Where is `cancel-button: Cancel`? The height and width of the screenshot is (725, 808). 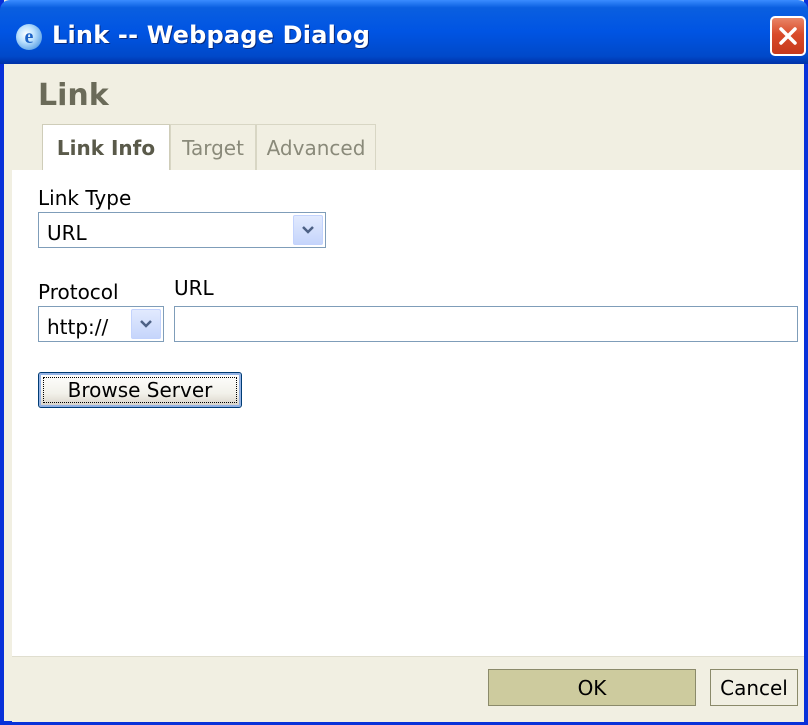 cancel-button: Cancel is located at coordinates (754, 687).